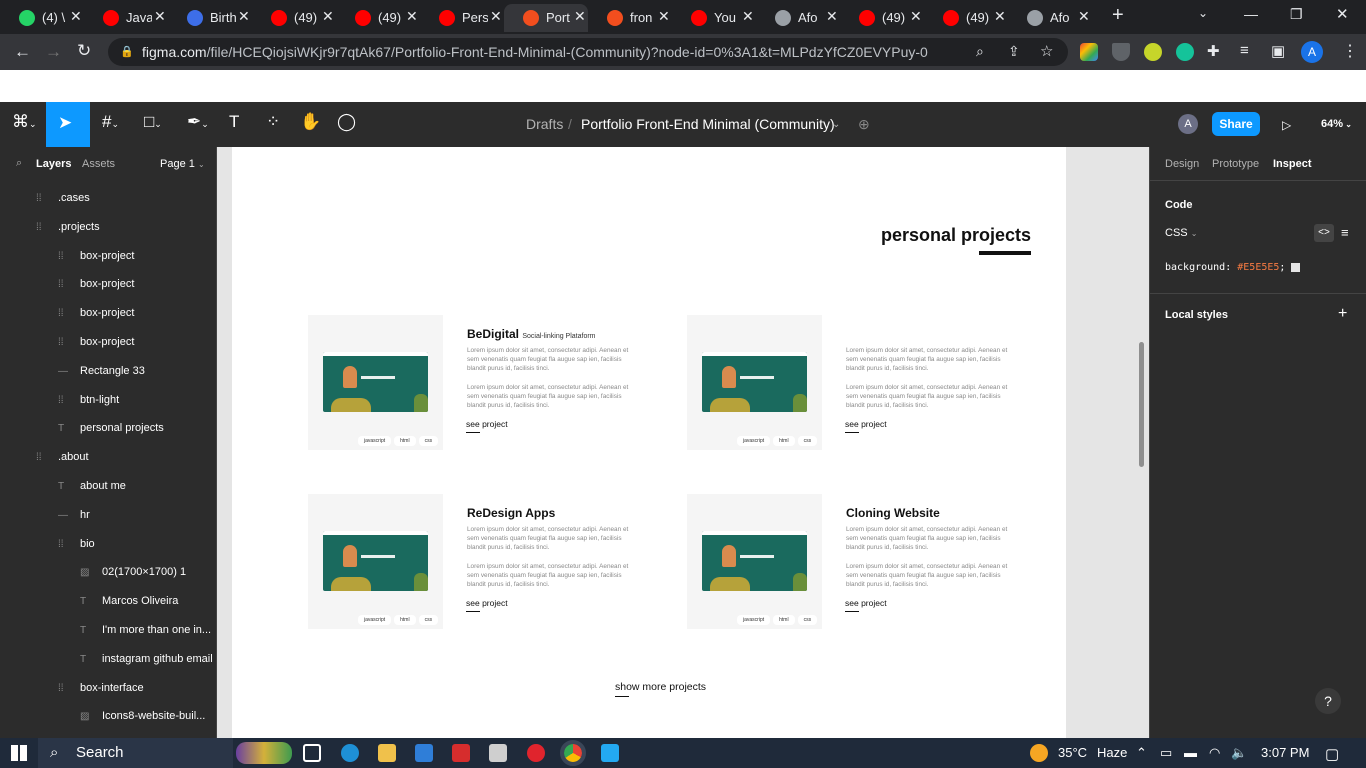 This screenshot has width=1366, height=768. What do you see at coordinates (1118, 15) in the screenshot?
I see `new-tab-button: +` at bounding box center [1118, 15].